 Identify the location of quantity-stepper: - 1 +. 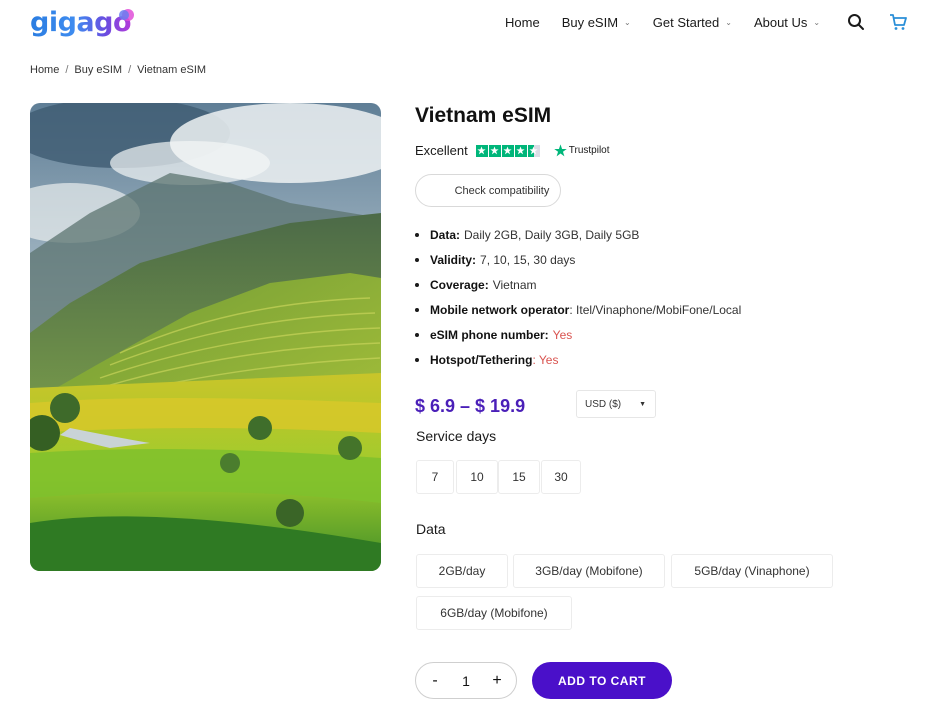
(466, 680).